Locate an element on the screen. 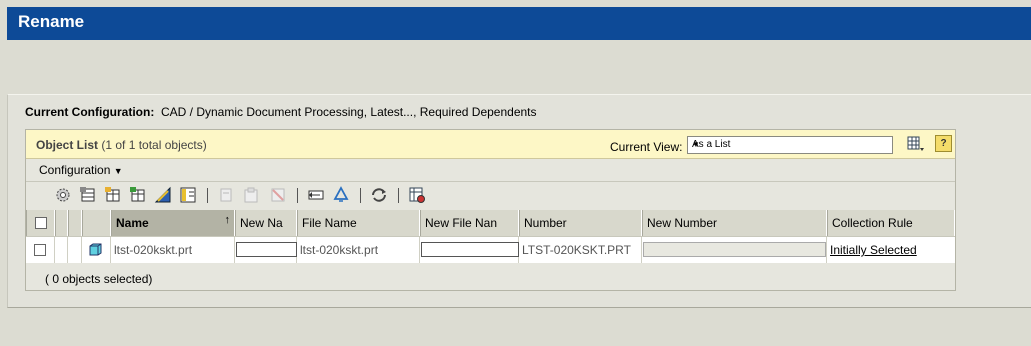 Image resolution: width=1031 pixels, height=346 pixels. column-header-label: Name is located at coordinates (132, 223).